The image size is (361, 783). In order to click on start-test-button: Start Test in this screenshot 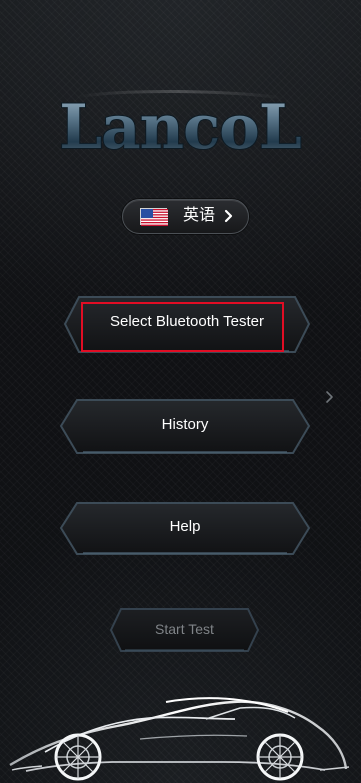, I will do `click(184, 630)`.